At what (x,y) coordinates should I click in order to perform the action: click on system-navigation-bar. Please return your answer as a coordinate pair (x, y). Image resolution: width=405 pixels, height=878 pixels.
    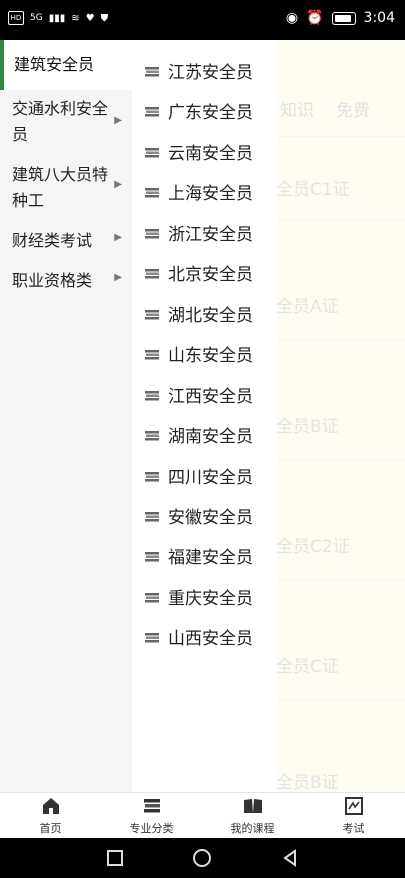
    Looking at the image, I should click on (202, 858).